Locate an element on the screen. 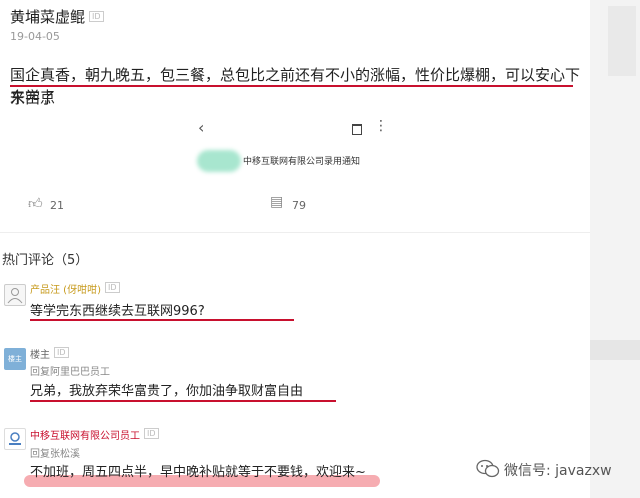 The height and width of the screenshot is (498, 640). back-icon: ‹ is located at coordinates (201, 127).